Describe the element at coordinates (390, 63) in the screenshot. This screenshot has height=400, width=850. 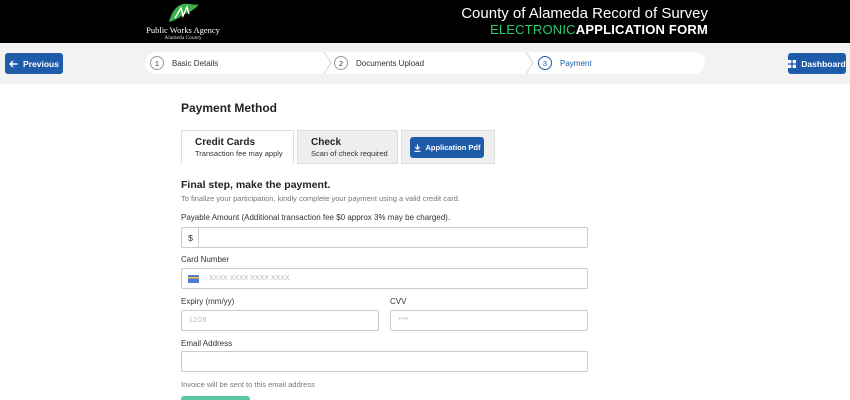
I see `step-label: Documents Upload` at that location.